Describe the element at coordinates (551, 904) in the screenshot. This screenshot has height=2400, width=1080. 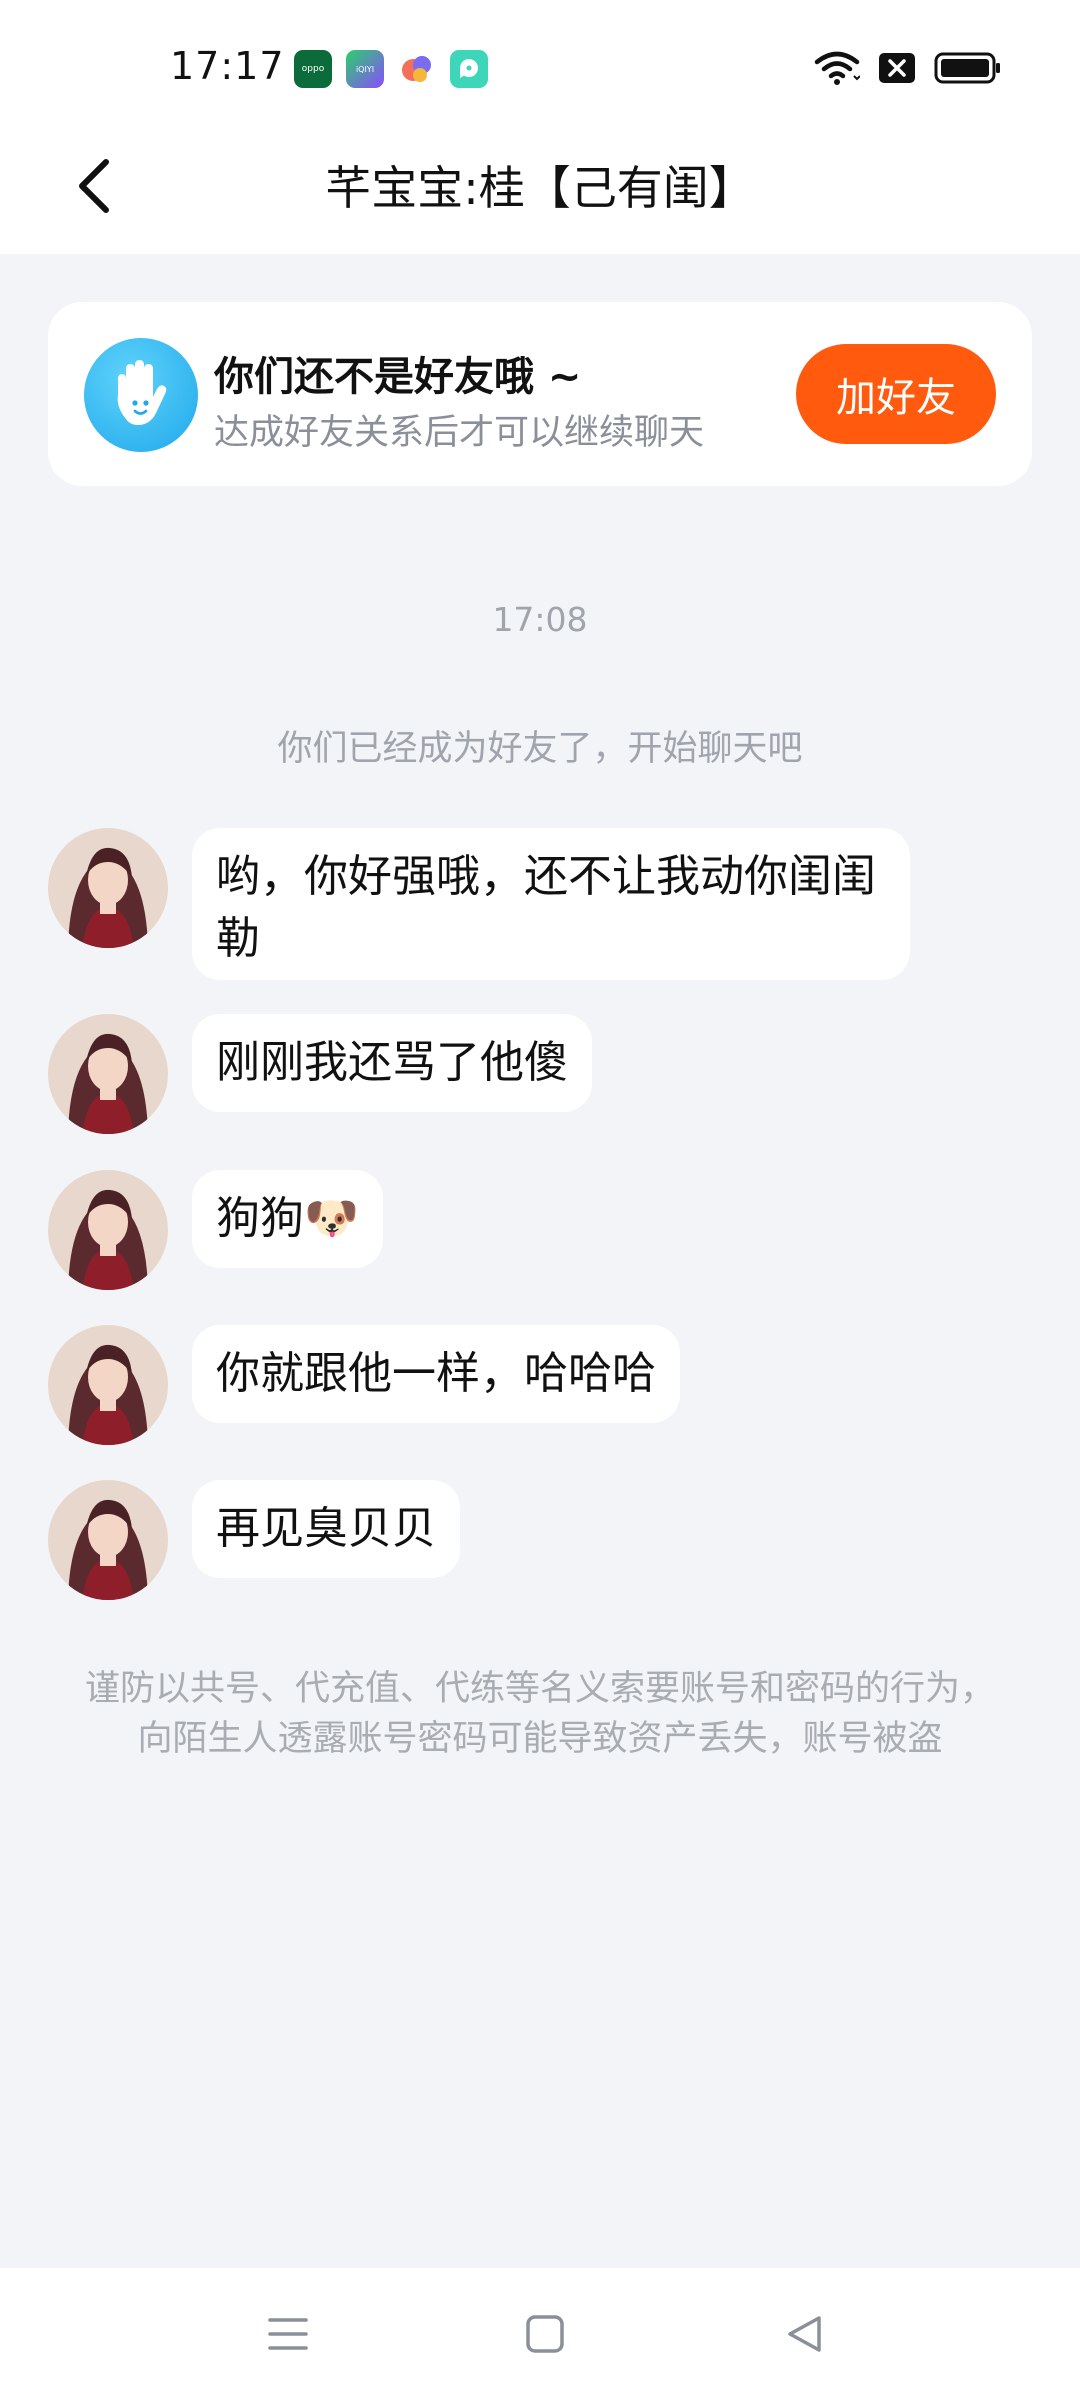
I see `message-bubble: 哟，你好强哦，还不让我动你闺闺勒` at that location.